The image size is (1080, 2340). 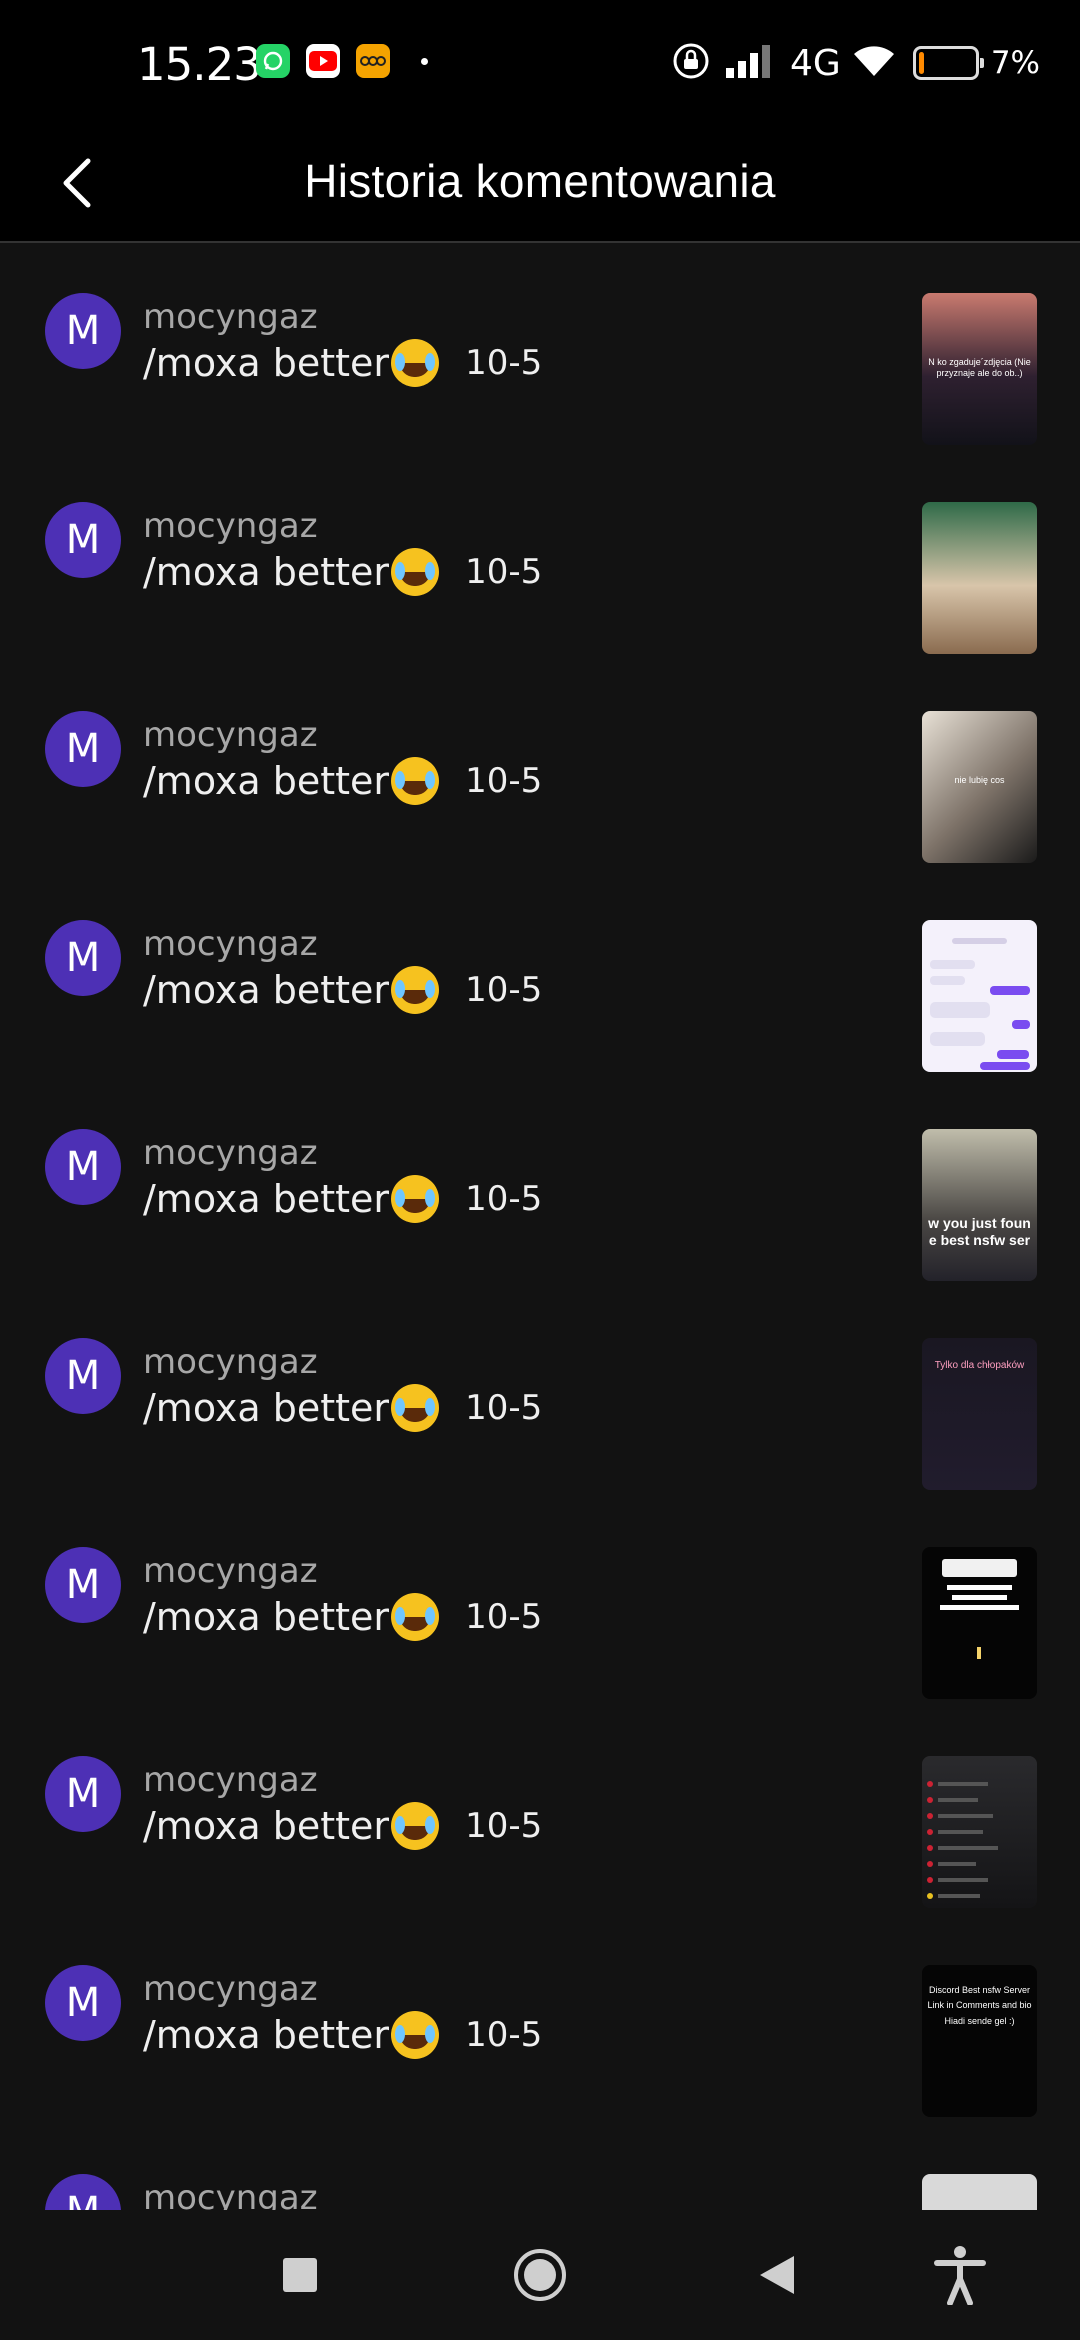 What do you see at coordinates (815, 63) in the screenshot?
I see `network-type: 4G` at bounding box center [815, 63].